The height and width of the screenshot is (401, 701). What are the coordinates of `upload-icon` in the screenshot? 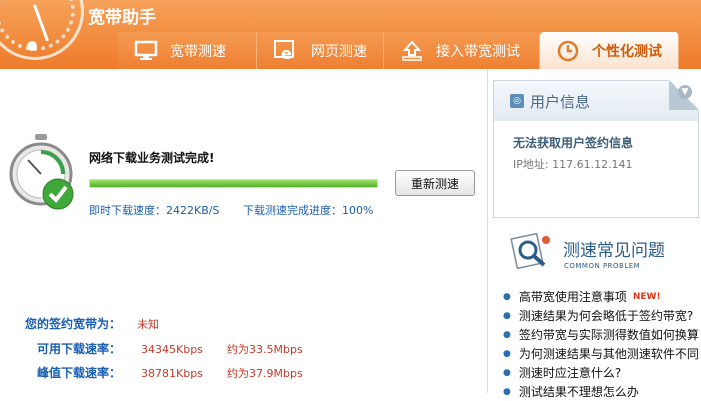 It's located at (412, 51).